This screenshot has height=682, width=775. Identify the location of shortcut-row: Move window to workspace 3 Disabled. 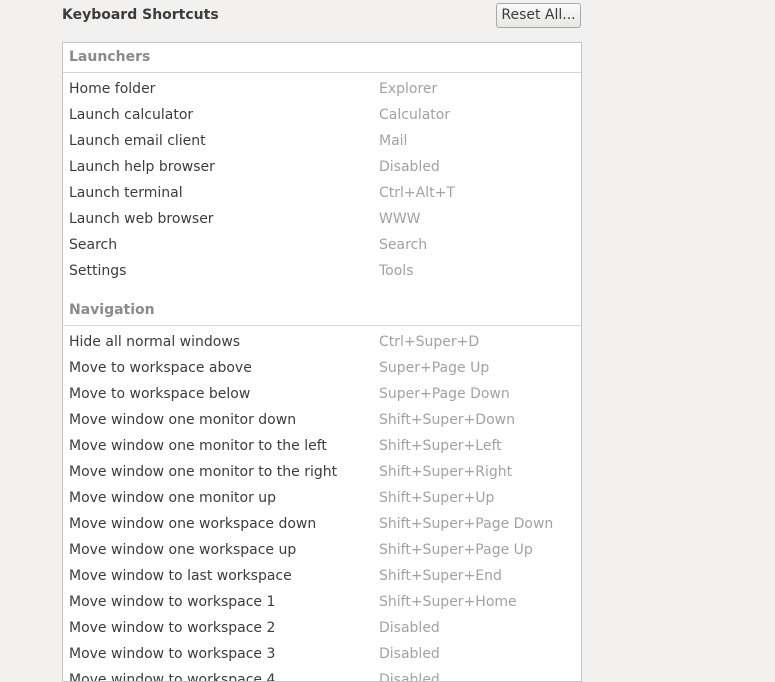
(322, 654).